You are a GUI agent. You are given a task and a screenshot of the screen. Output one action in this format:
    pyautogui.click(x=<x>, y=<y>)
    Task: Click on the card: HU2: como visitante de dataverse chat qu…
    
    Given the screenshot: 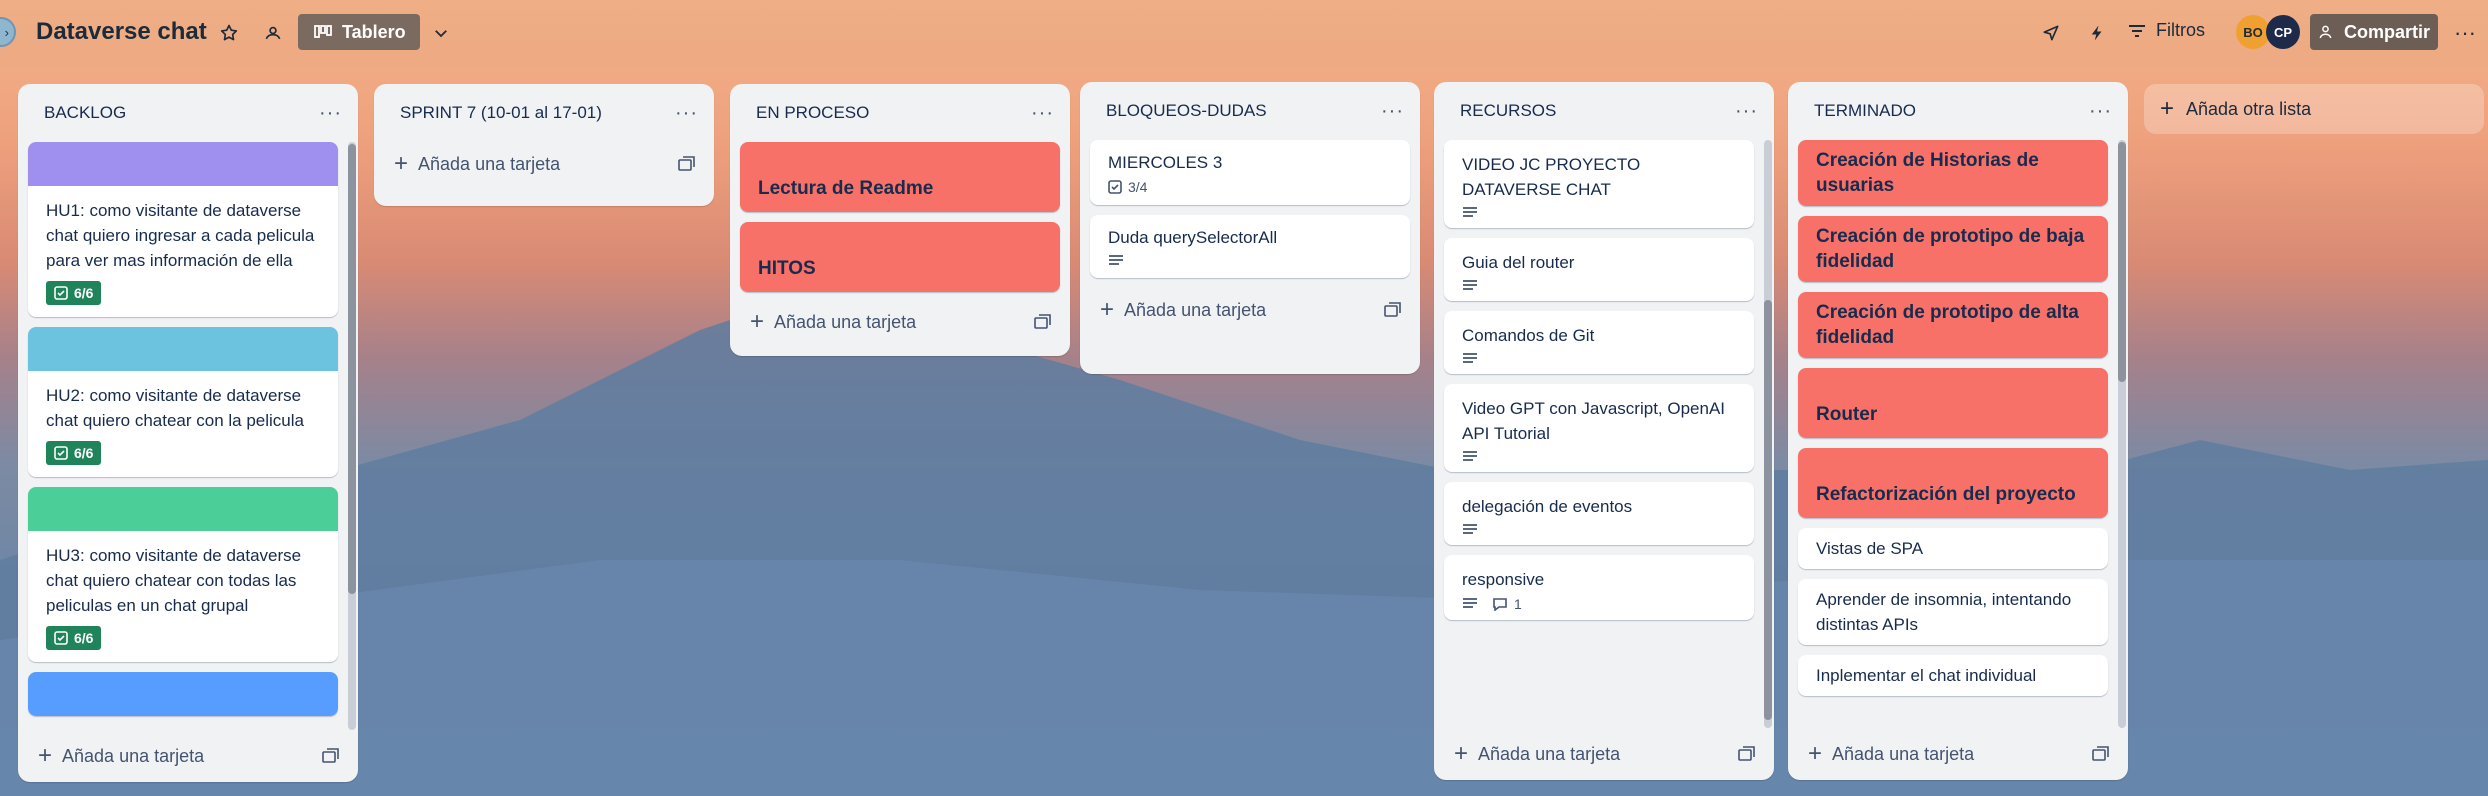 What is the action you would take?
    pyautogui.click(x=183, y=402)
    